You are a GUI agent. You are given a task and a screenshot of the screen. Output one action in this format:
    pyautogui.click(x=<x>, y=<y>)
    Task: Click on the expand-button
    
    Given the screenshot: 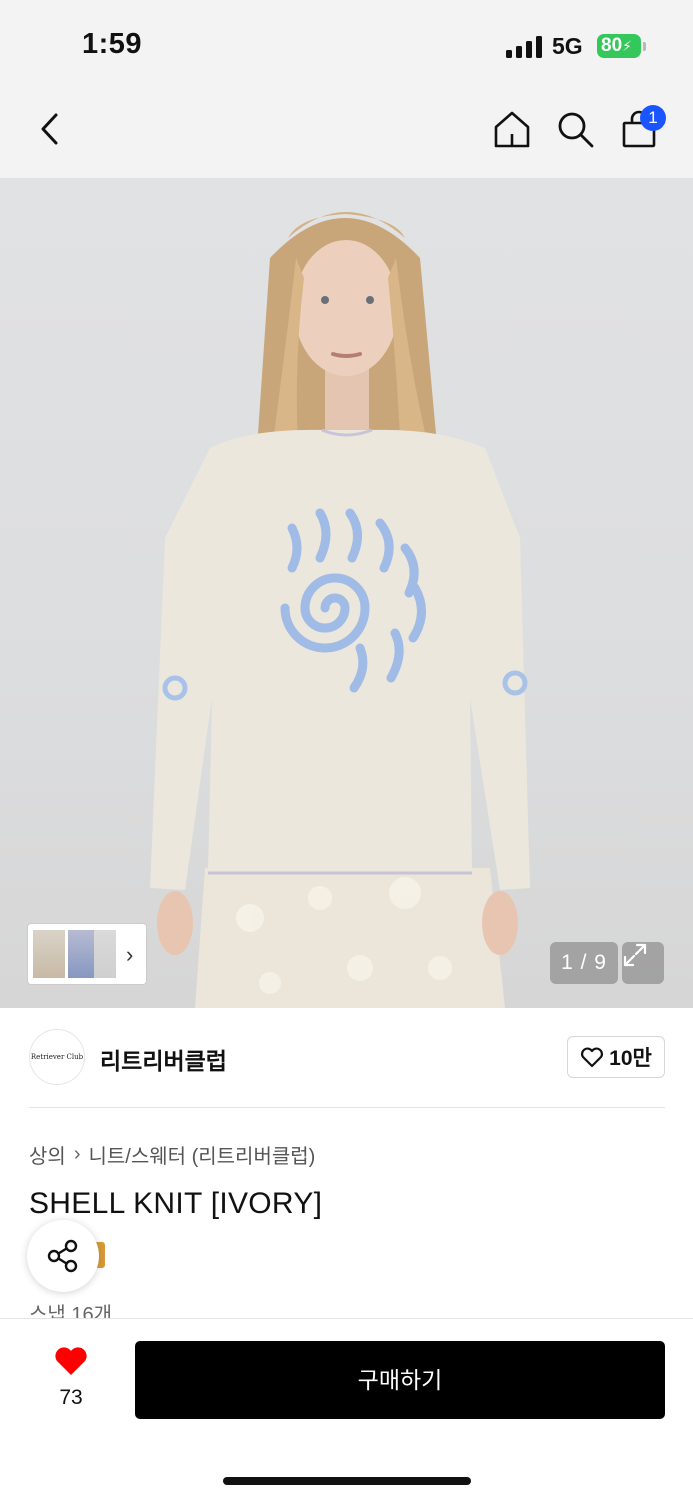 What is the action you would take?
    pyautogui.click(x=643, y=963)
    